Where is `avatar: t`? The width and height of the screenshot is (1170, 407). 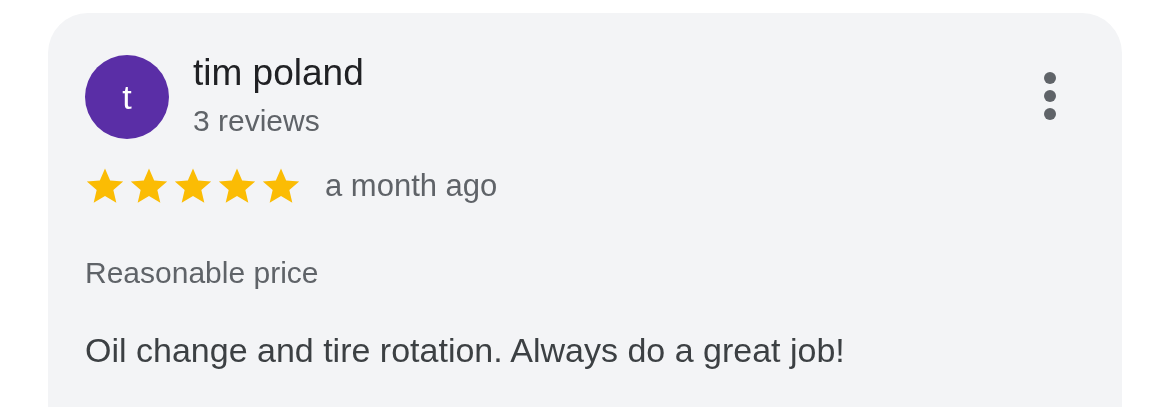 avatar: t is located at coordinates (127, 97).